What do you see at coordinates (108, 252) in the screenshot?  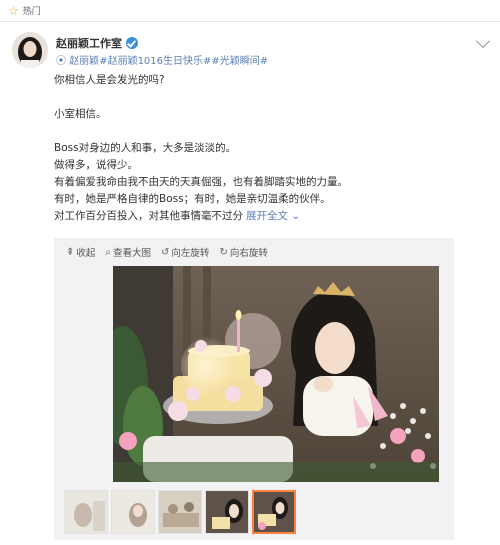 I see `zoom-icon: ⌕` at bounding box center [108, 252].